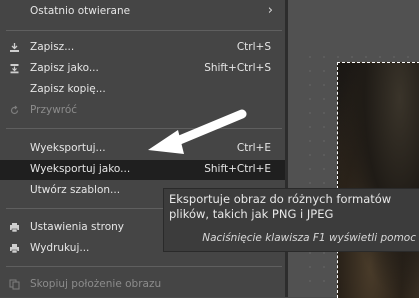 Image resolution: width=419 pixels, height=298 pixels. What do you see at coordinates (251, 214) in the screenshot?
I see `tooltip-text-line2: plików, takich jak PNG i JPEG` at bounding box center [251, 214].